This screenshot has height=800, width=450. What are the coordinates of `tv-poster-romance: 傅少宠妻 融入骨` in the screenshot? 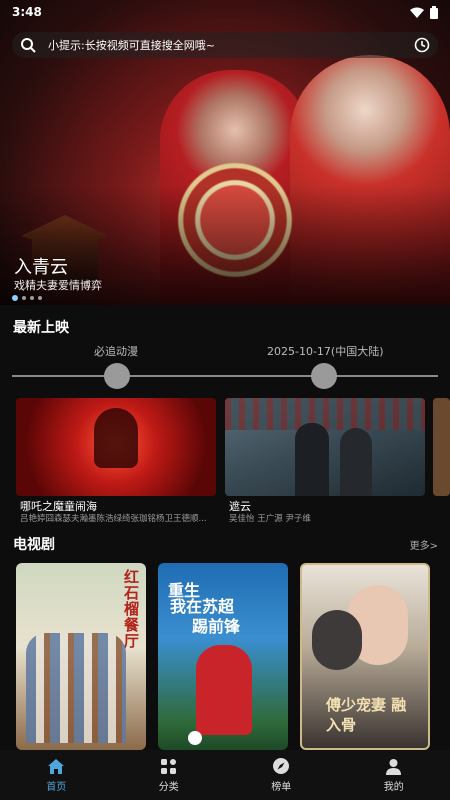 It's located at (365, 656).